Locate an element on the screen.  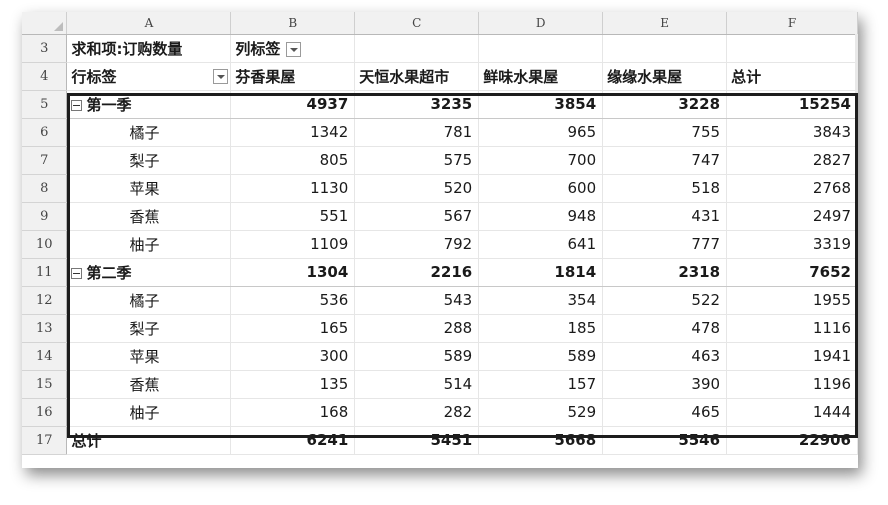
value-cell: 747 is located at coordinates (665, 160).